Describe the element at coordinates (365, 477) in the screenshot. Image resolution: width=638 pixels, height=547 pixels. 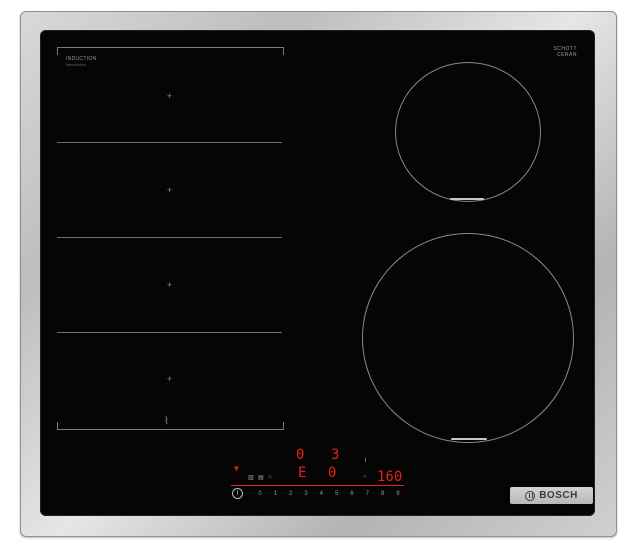
I see `timer-icon: ○` at that location.